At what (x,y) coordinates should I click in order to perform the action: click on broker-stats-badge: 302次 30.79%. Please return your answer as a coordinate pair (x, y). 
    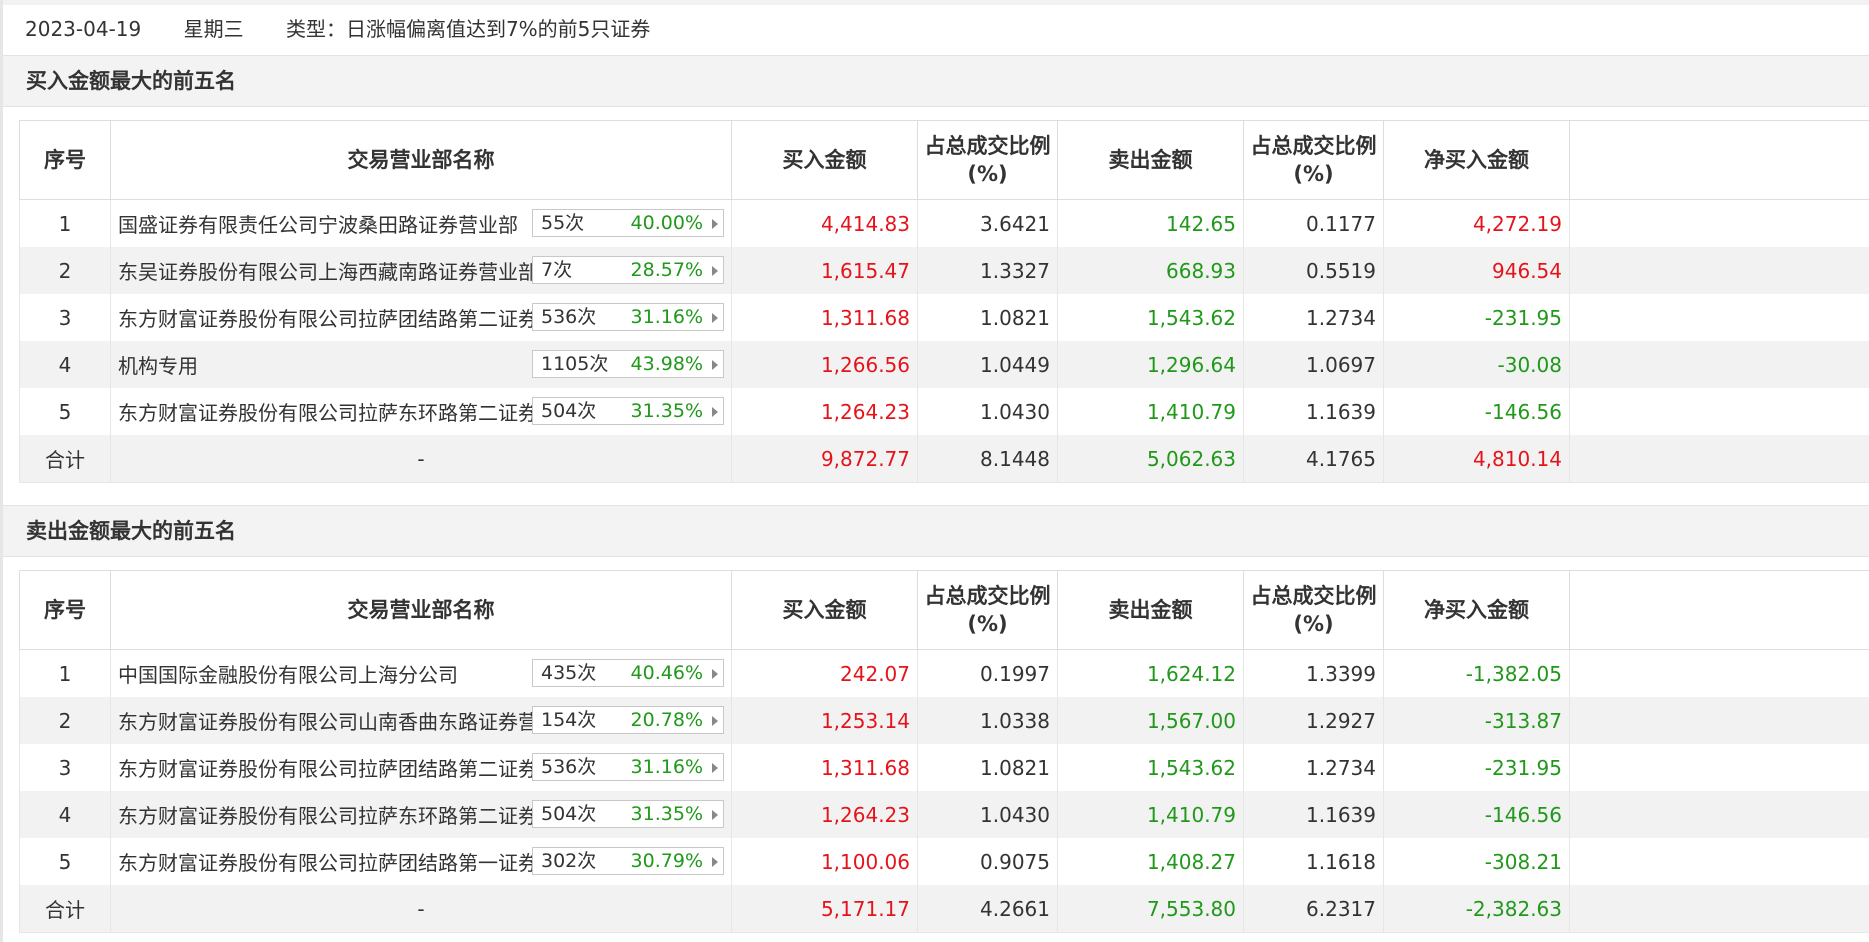
    Looking at the image, I should click on (628, 861).